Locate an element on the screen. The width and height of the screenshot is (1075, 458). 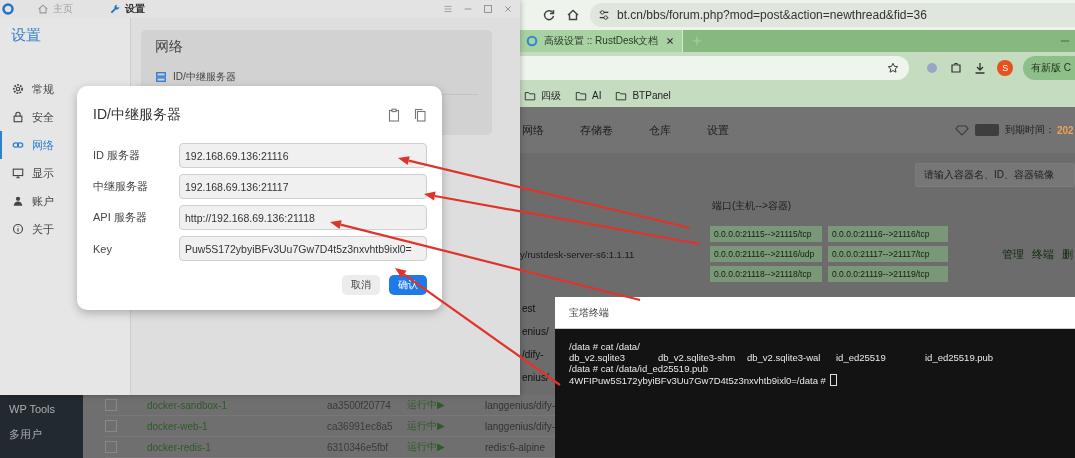
image-name: y/rustdesk-server-s6:1.1.11 is located at coordinates (578, 254).